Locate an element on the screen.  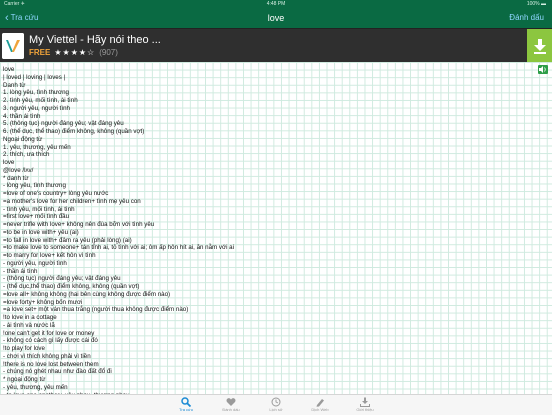
definition-line: - thần ái tình is located at coordinates (20, 271).